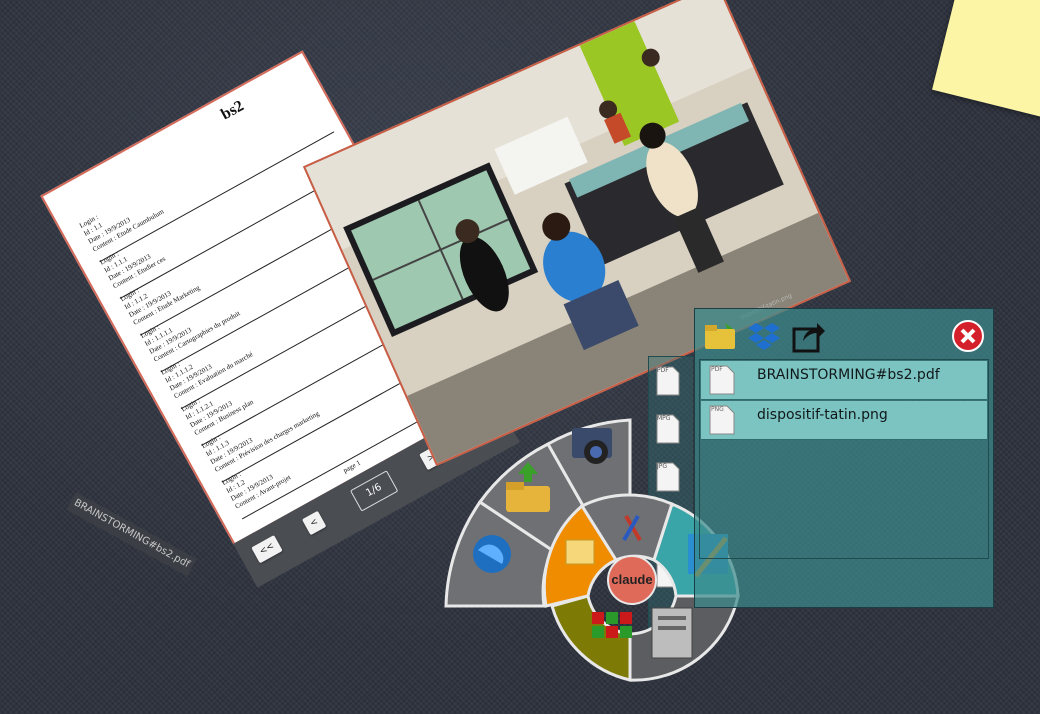 The height and width of the screenshot is (714, 1040). Describe the element at coordinates (844, 334) in the screenshot. I see `file-panel-toolbar` at that location.